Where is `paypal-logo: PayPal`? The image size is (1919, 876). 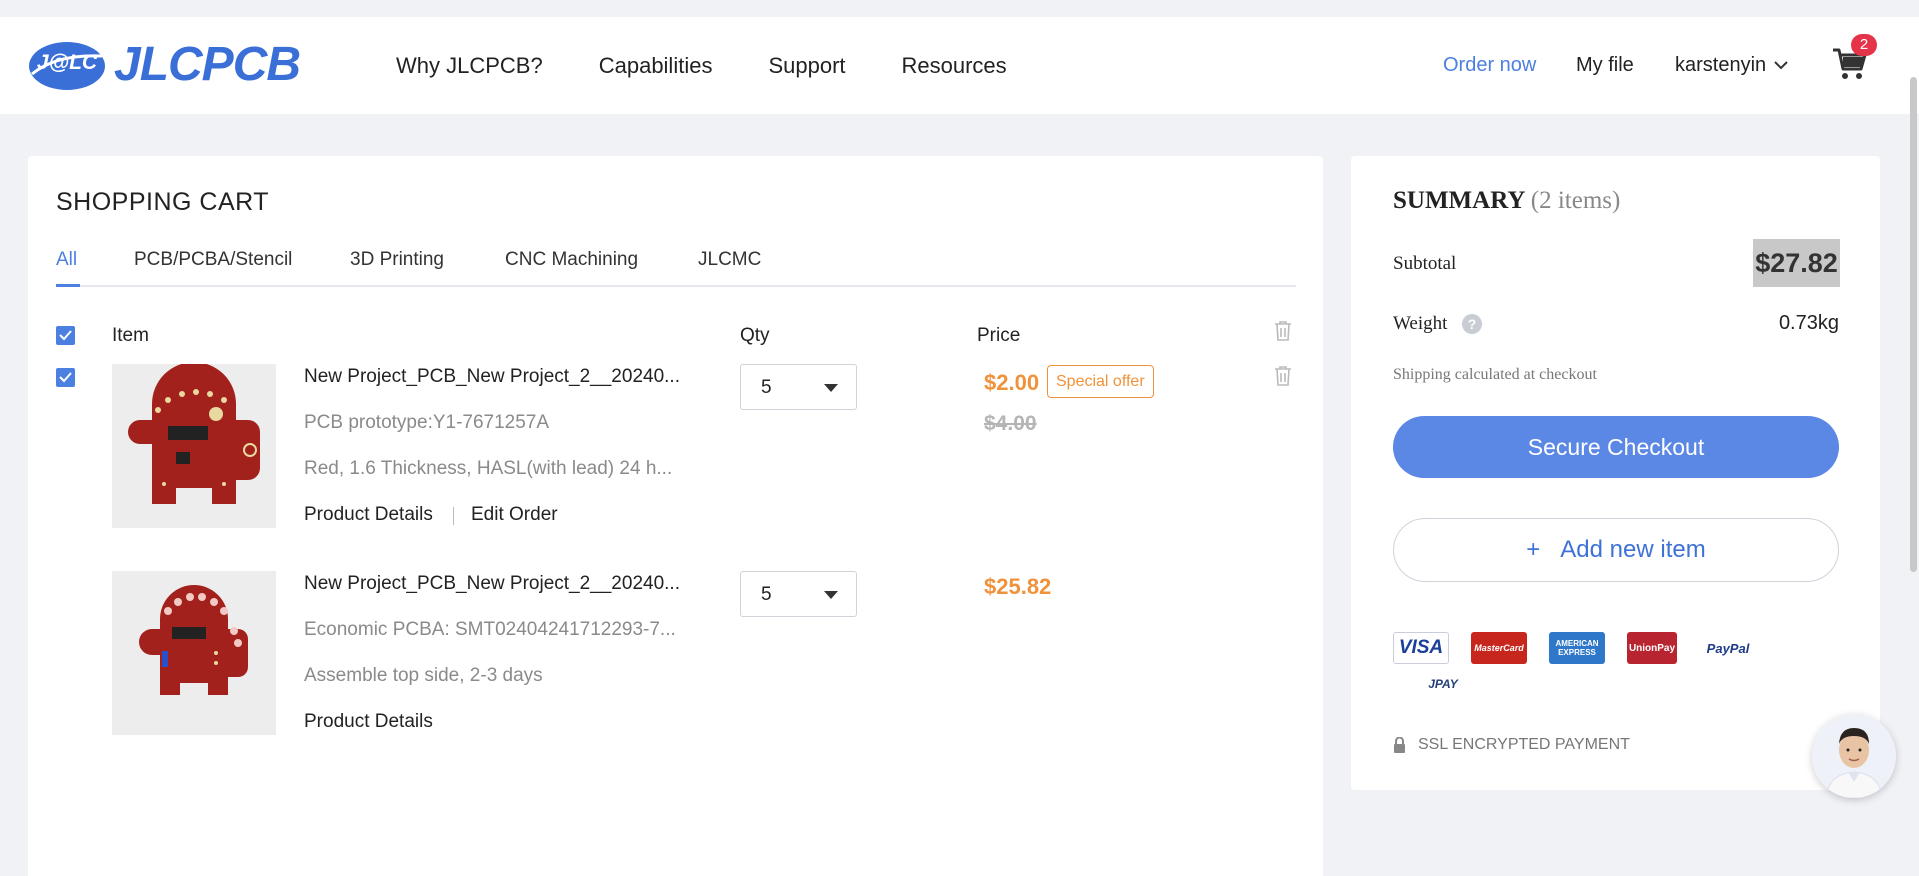 paypal-logo: PayPal is located at coordinates (1728, 648).